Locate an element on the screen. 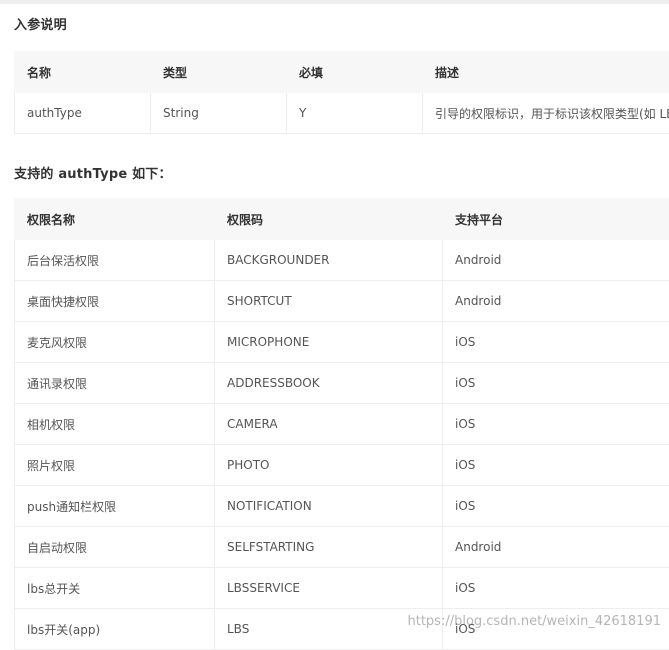 The height and width of the screenshot is (650, 669). table-row: 自启动权限 SELFSTARTING Android is located at coordinates (342, 547).